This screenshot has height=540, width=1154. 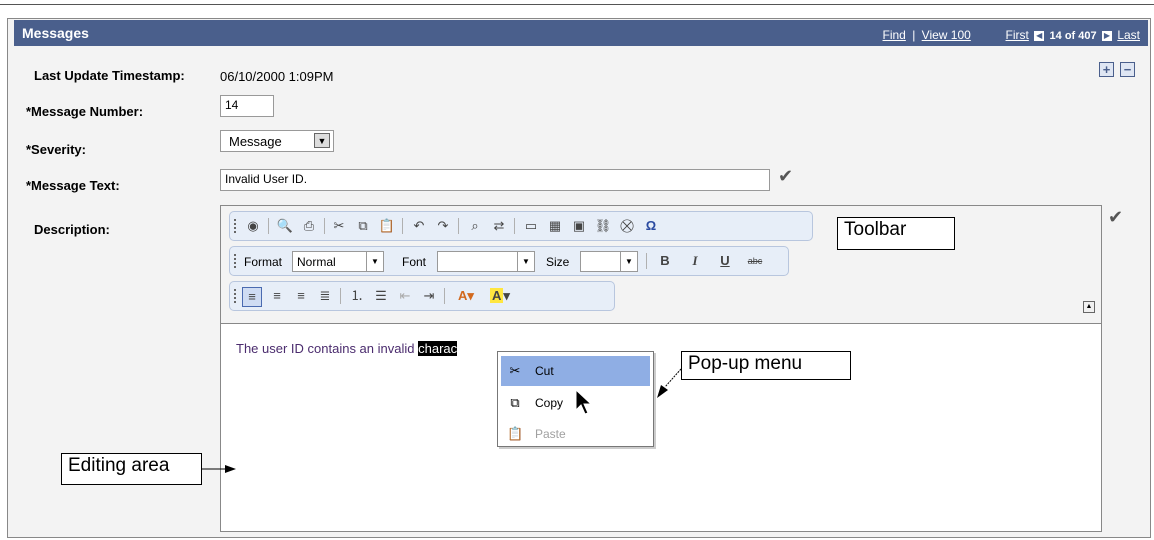 What do you see at coordinates (442, 420) in the screenshot?
I see `callout-leaders` at bounding box center [442, 420].